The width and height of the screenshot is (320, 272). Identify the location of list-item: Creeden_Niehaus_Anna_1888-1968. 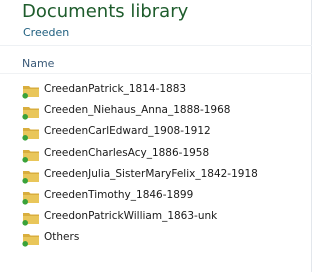
(150, 111).